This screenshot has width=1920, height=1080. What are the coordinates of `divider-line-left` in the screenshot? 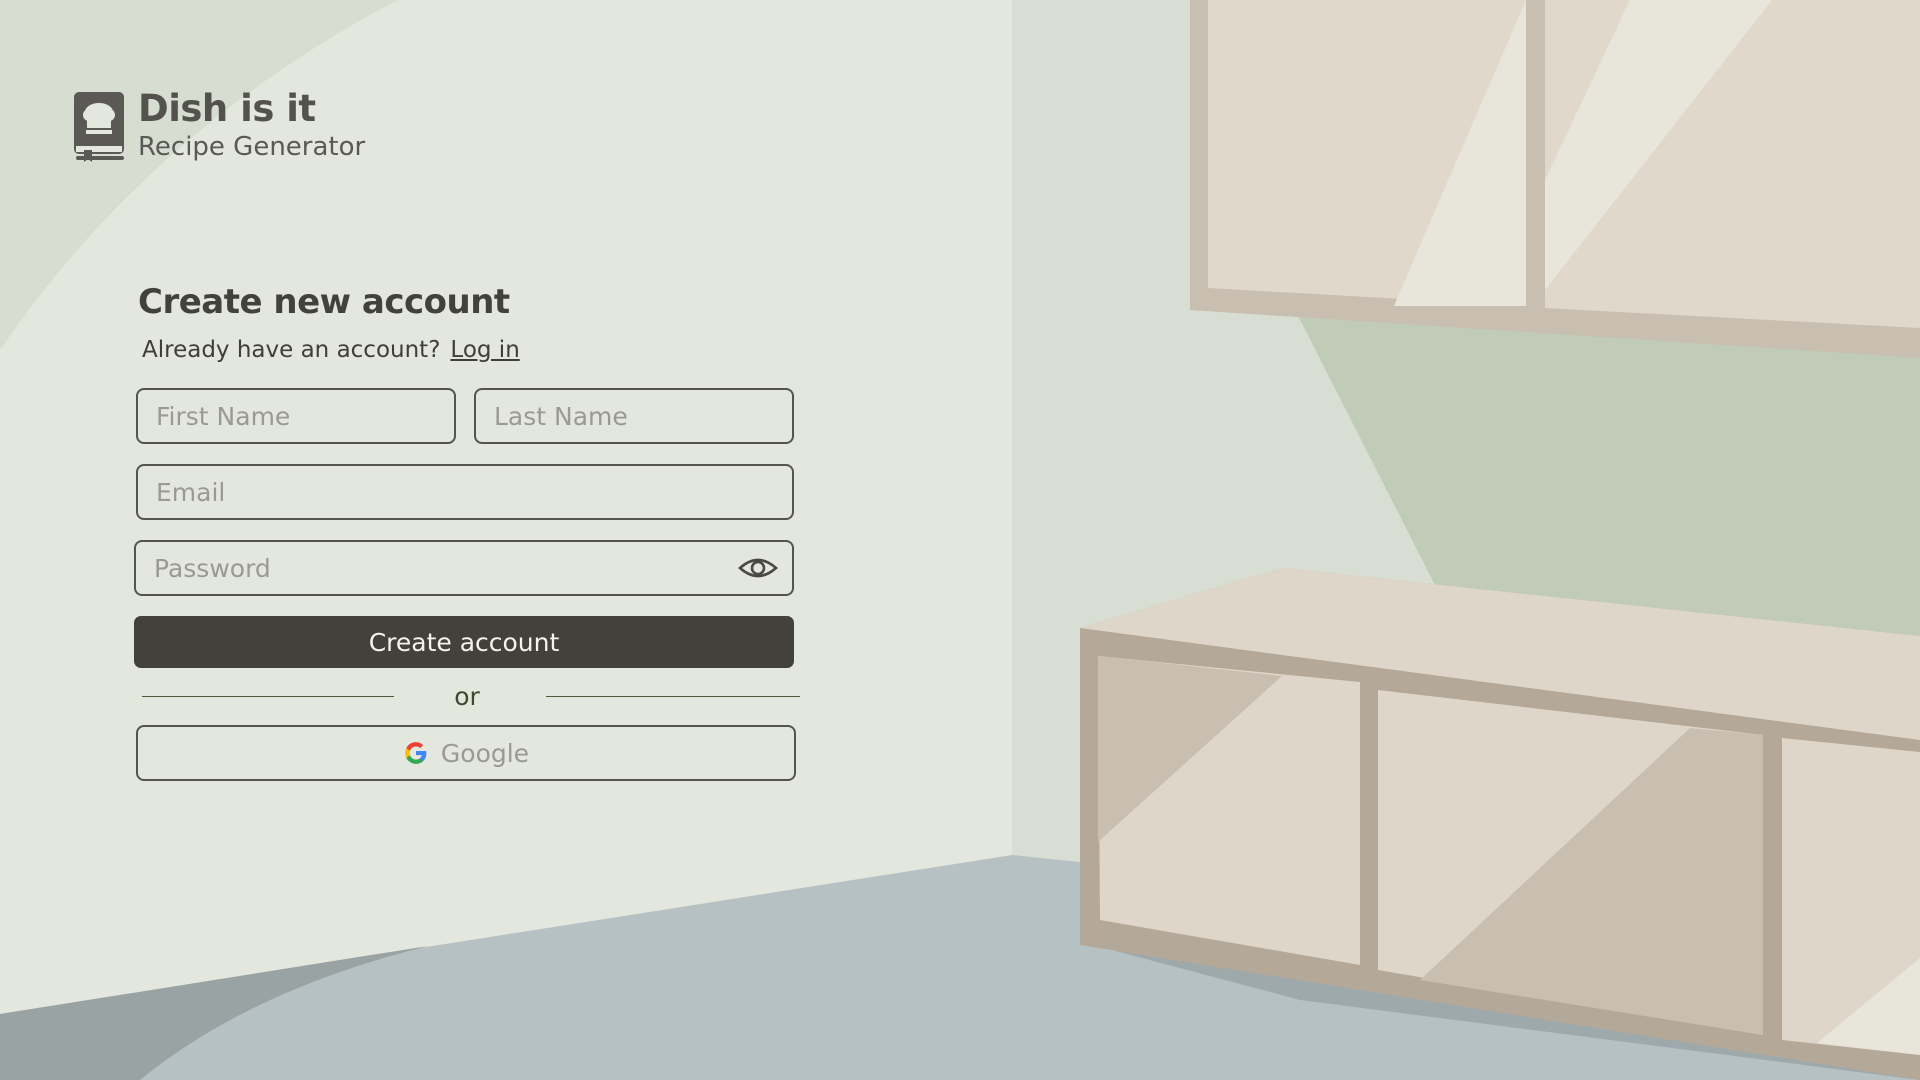 It's located at (268, 696).